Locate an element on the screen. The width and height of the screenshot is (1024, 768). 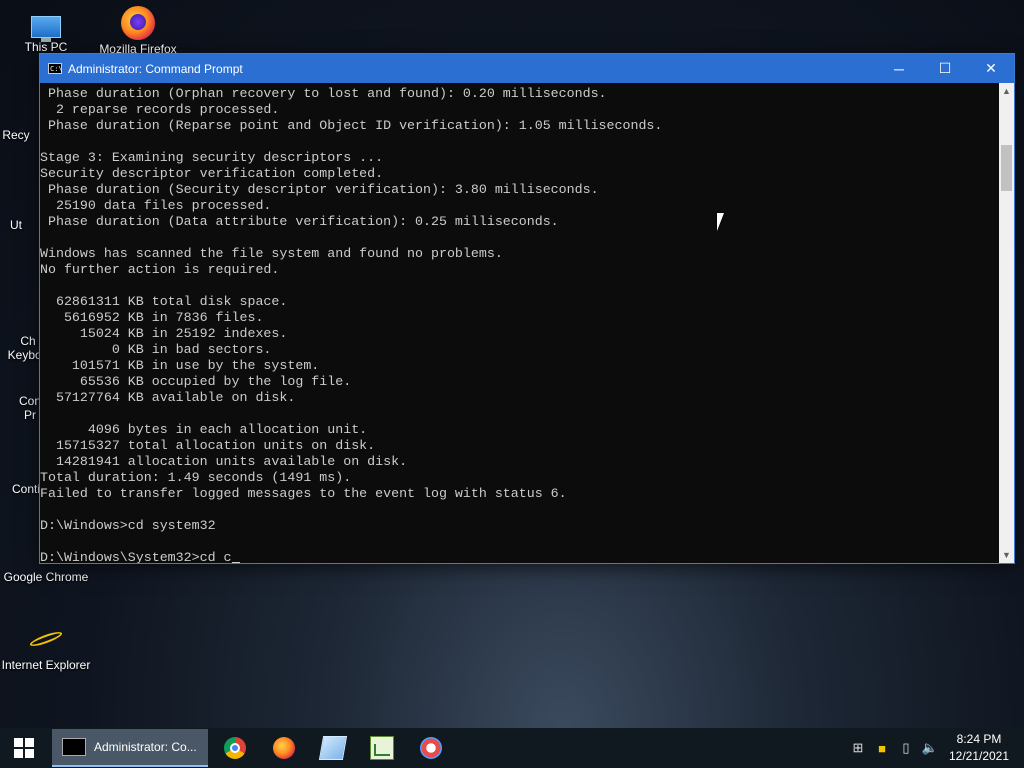
clock: 8:24 PM 12/21/2021 is located at coordinates (979, 748).